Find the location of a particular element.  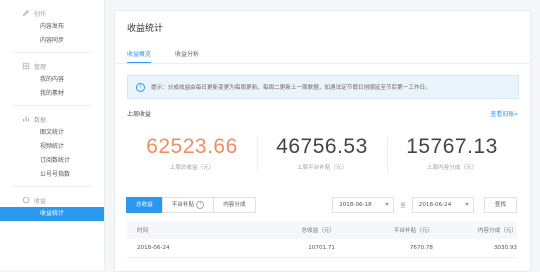

table-header: 时间 总收益（元） 平台补贴（元） 内容分成（元） is located at coordinates (322, 230).